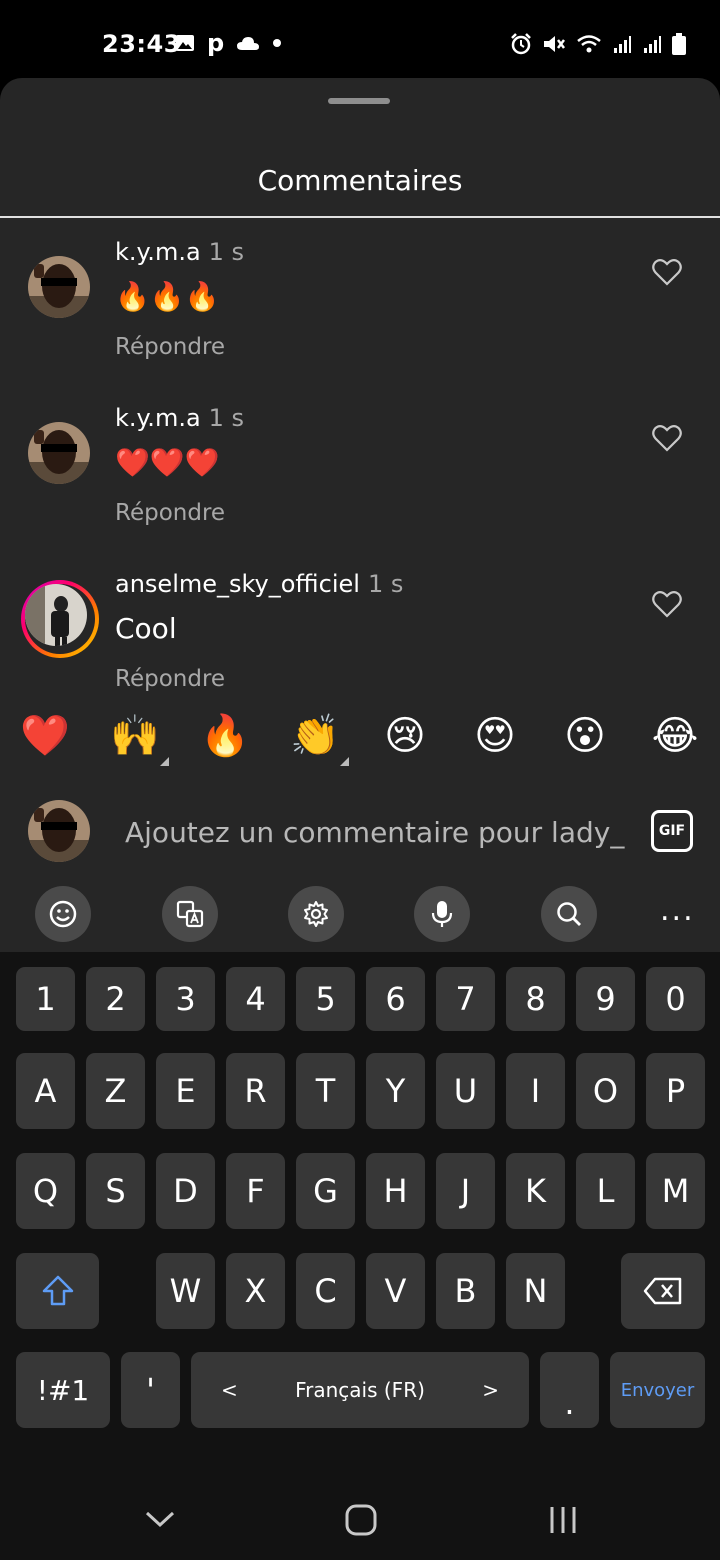 This screenshot has width=720, height=1560. I want to click on key-k: K, so click(535, 1191).